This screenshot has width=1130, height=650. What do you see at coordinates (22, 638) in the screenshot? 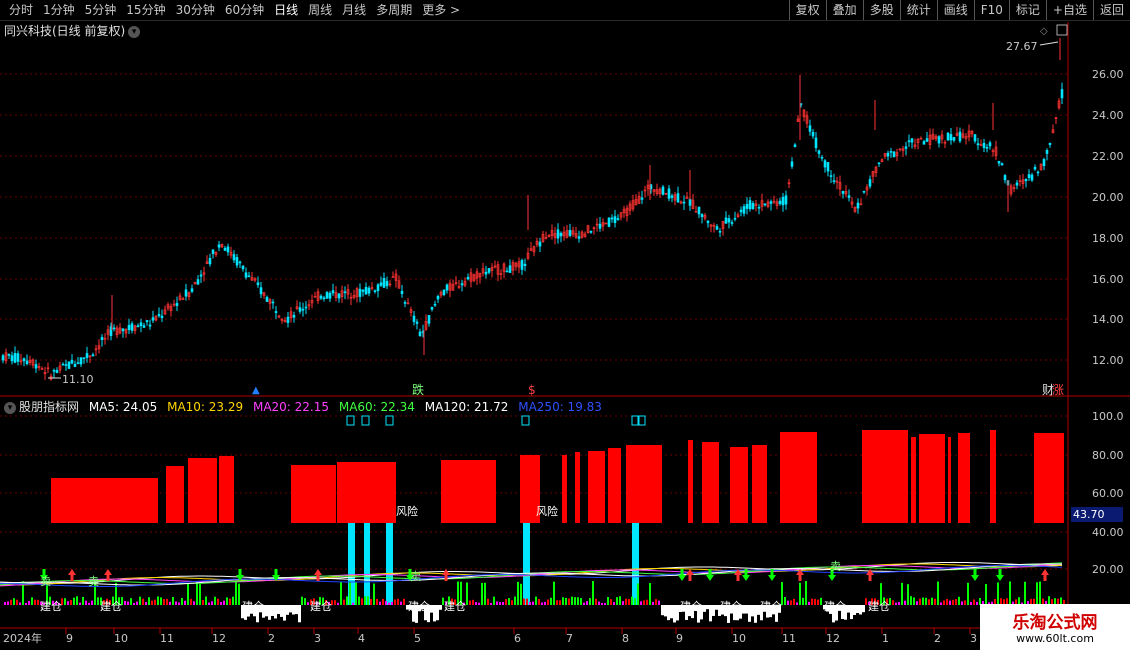
I see `date-tick: 2024年` at bounding box center [22, 638].